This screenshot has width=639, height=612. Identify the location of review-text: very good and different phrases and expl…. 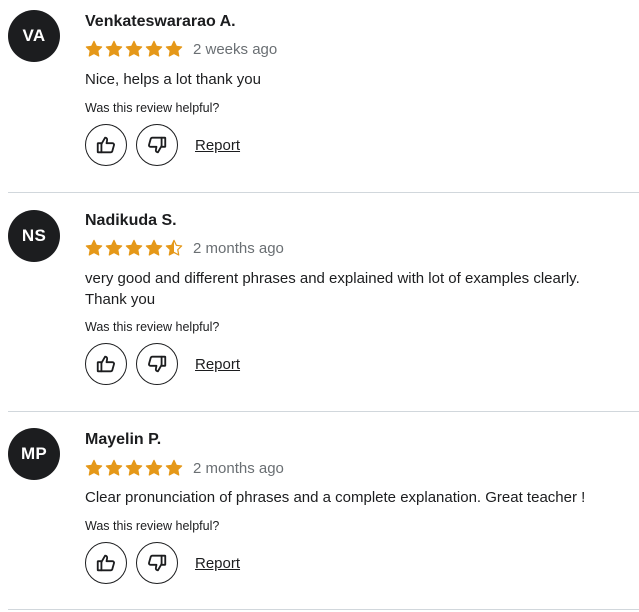
(332, 289).